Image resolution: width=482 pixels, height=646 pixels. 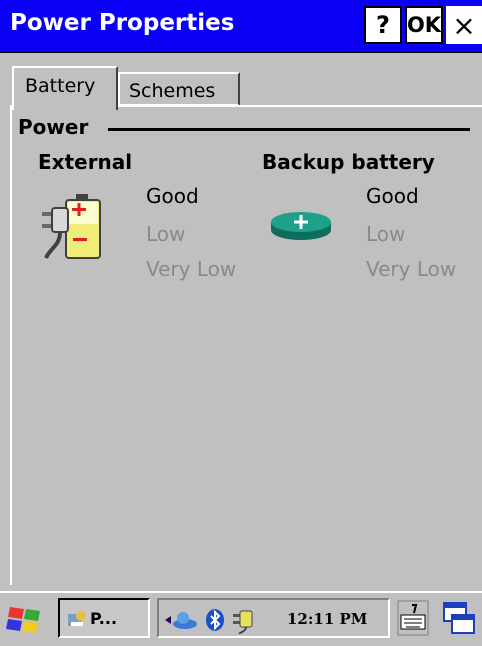 What do you see at coordinates (53, 127) in the screenshot?
I see `power-section-label: Power` at bounding box center [53, 127].